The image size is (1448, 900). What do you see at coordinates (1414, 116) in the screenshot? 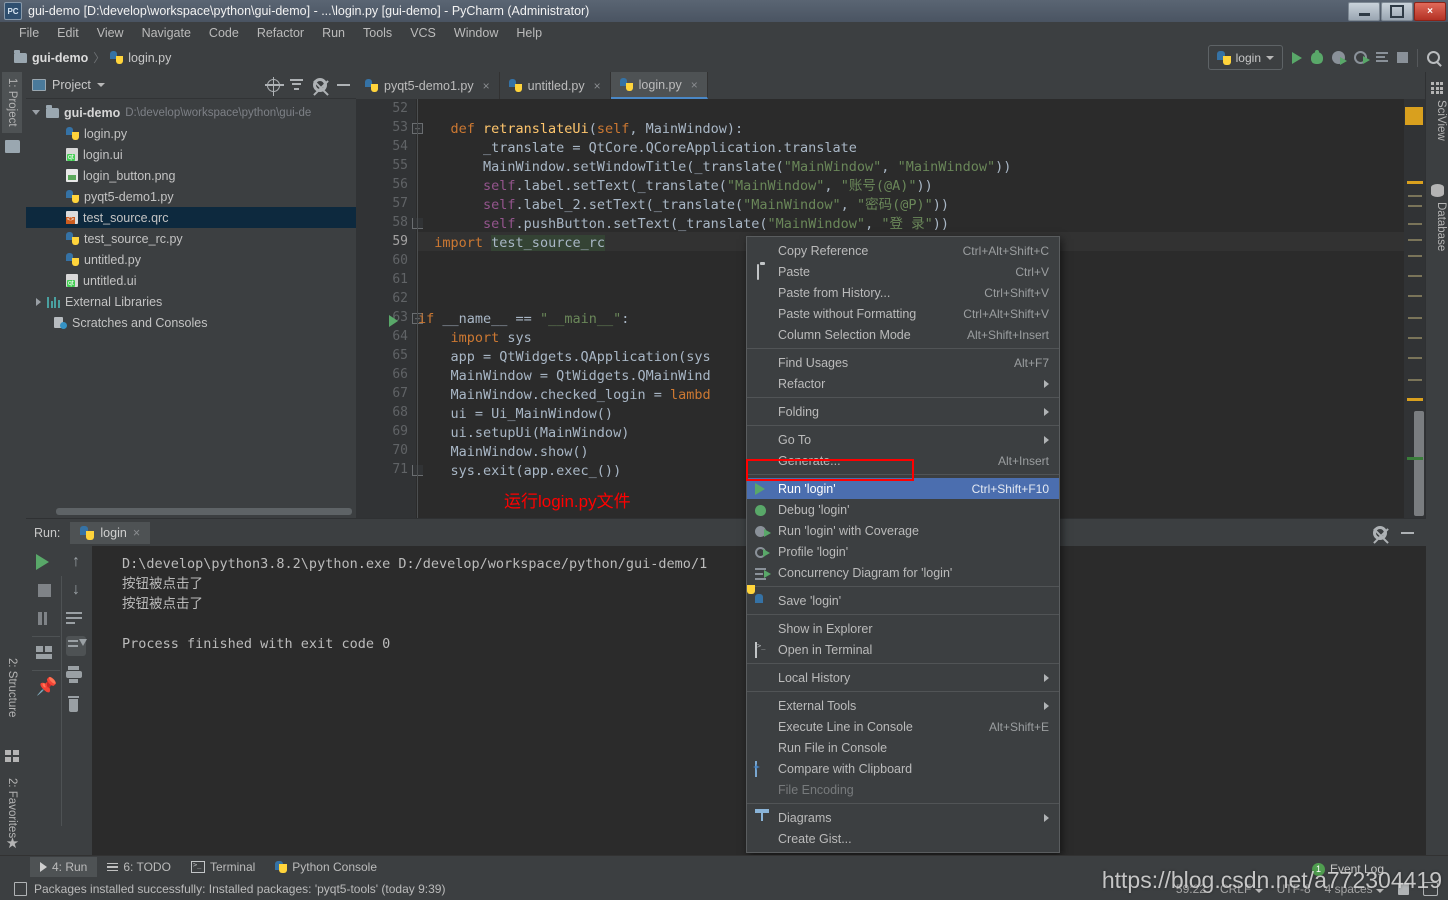
I see `inspection-warning-marker` at bounding box center [1414, 116].